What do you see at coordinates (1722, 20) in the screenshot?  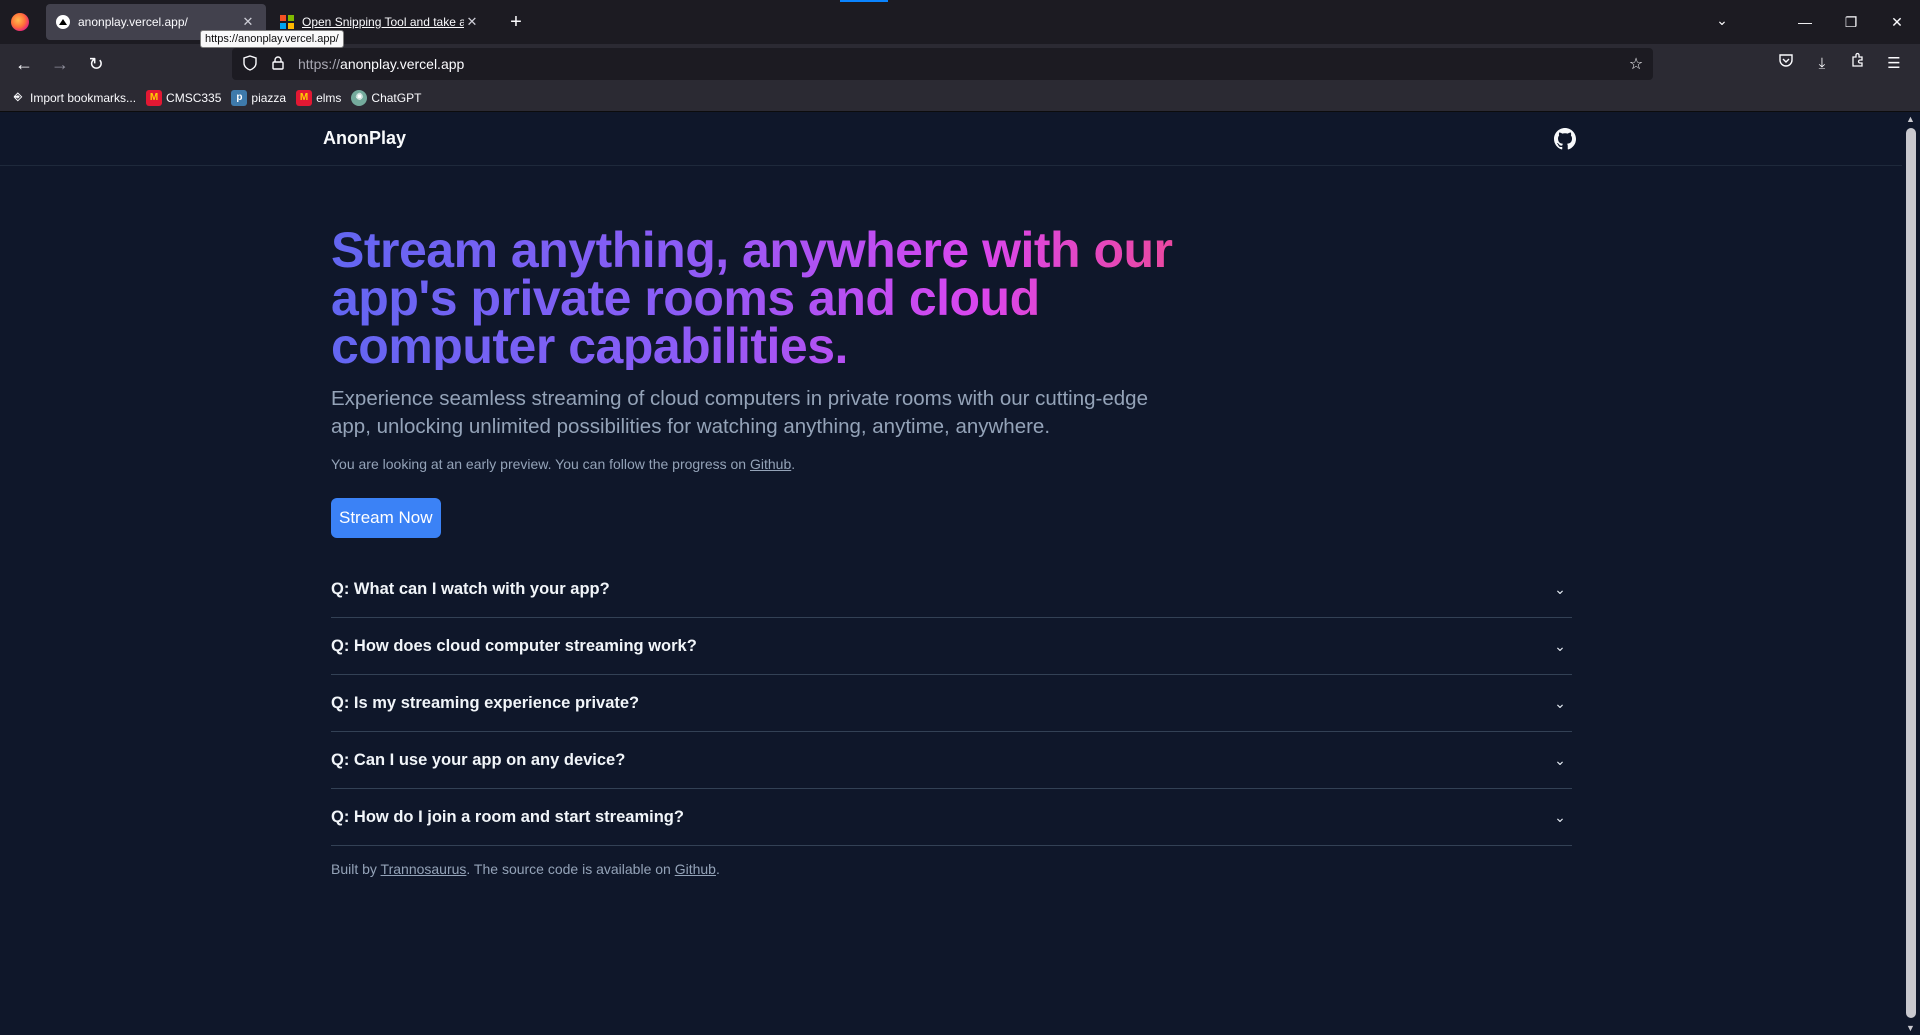 I see `list-all-tabs-chevron-icon: ⌄` at bounding box center [1722, 20].